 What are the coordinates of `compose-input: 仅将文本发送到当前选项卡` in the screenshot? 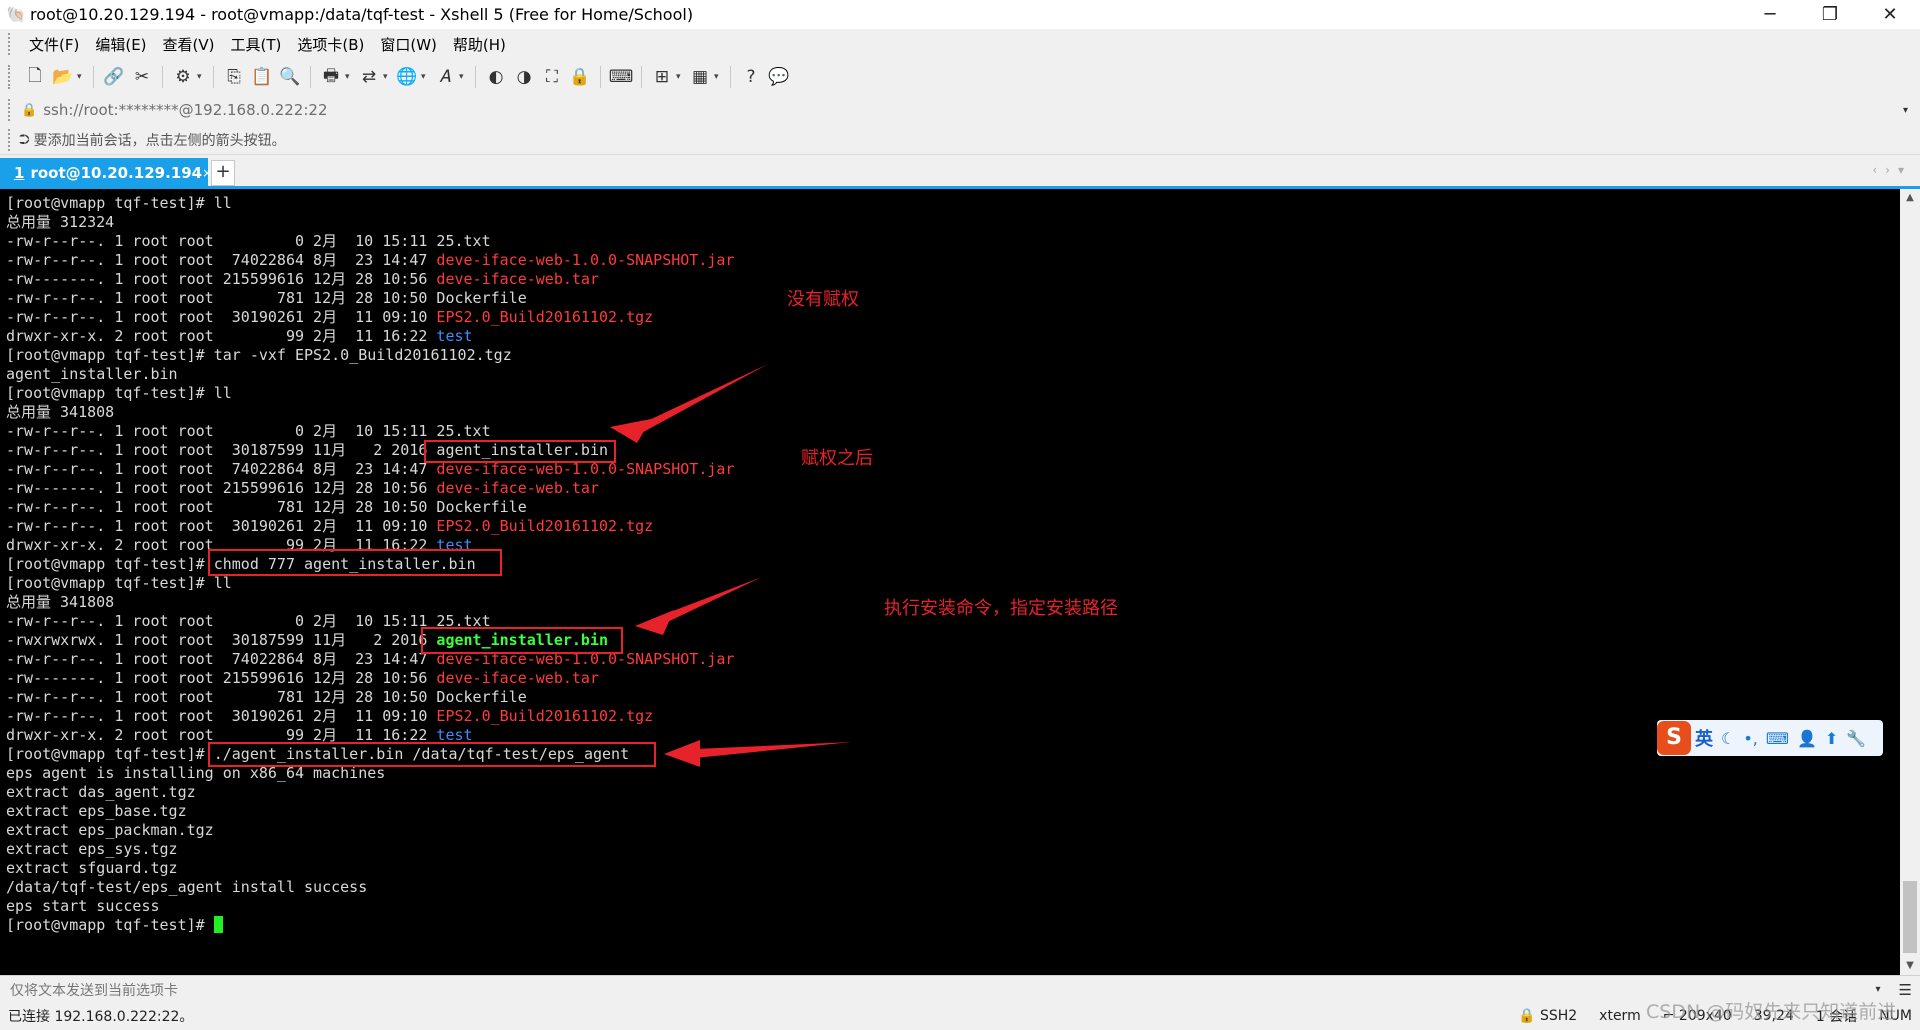 It's located at (938, 990).